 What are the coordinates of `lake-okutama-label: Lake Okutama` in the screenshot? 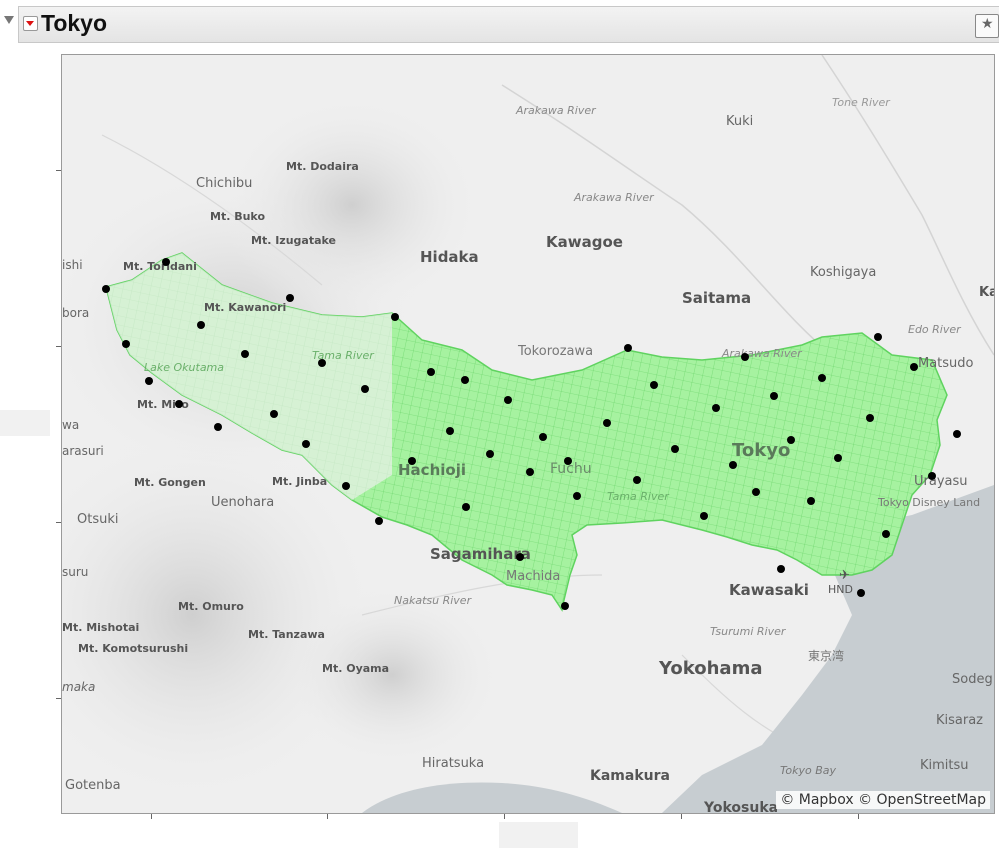 It's located at (184, 367).